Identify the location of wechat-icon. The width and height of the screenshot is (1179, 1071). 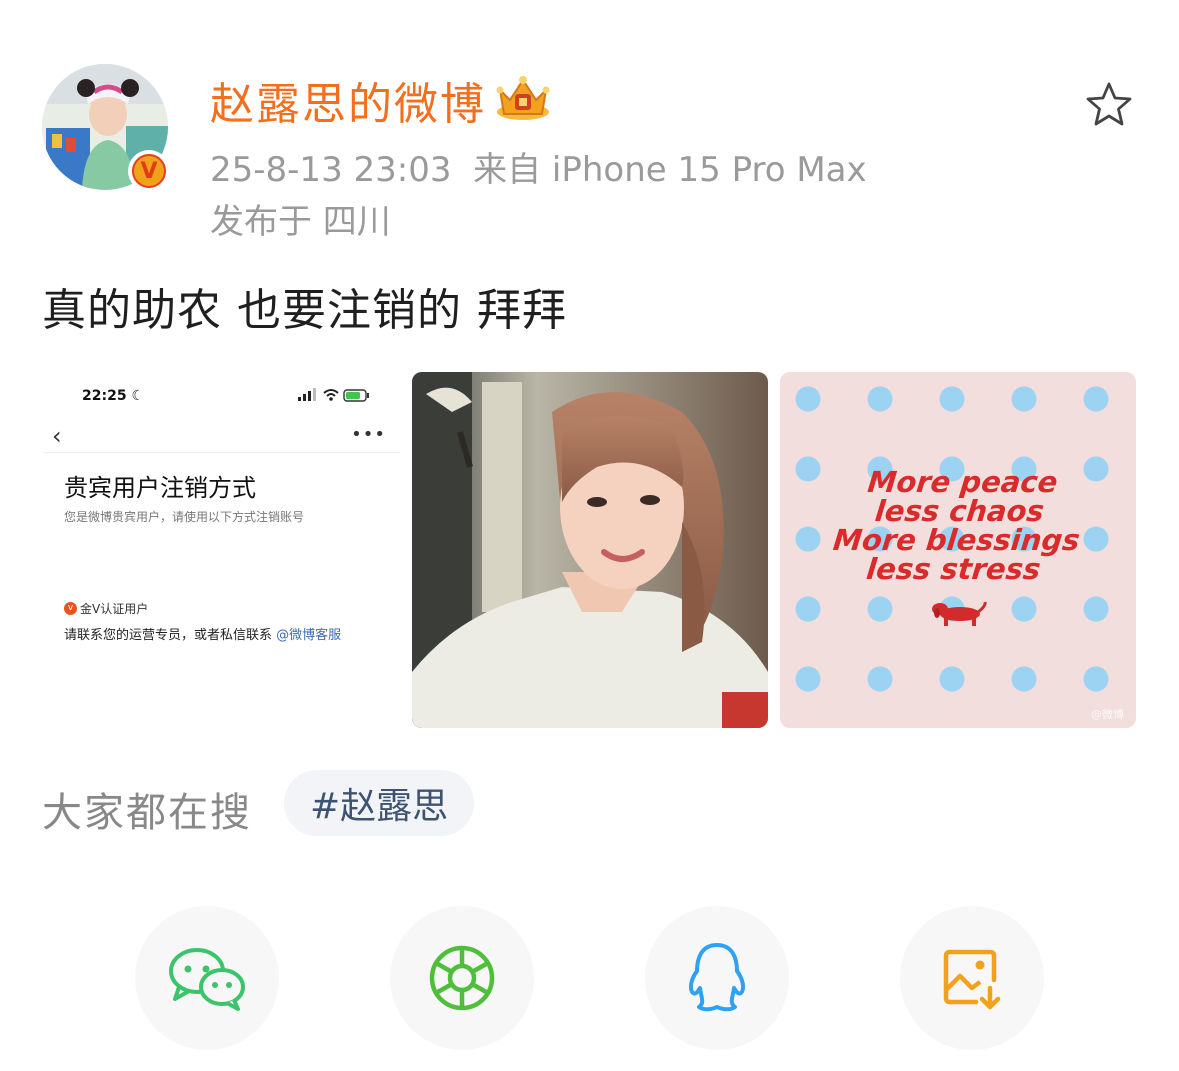
(207, 979).